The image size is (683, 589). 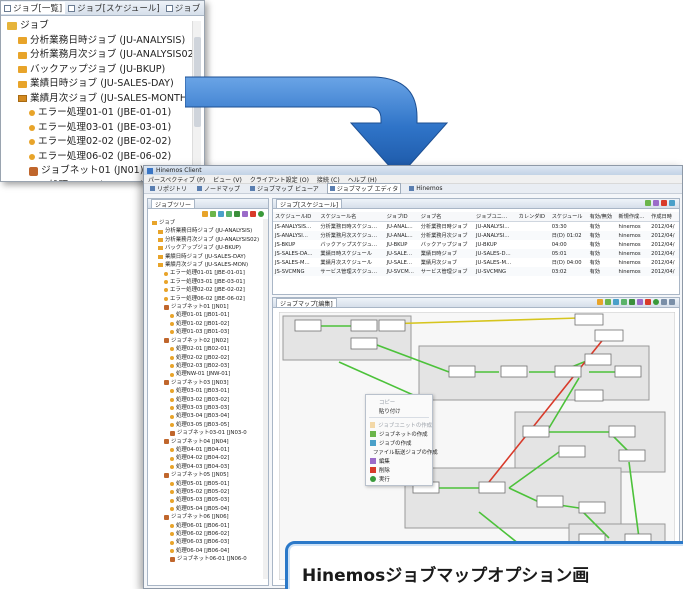 I want to click on job-tree-item: ジョブネット01 [JN01], so click(x=210, y=307).